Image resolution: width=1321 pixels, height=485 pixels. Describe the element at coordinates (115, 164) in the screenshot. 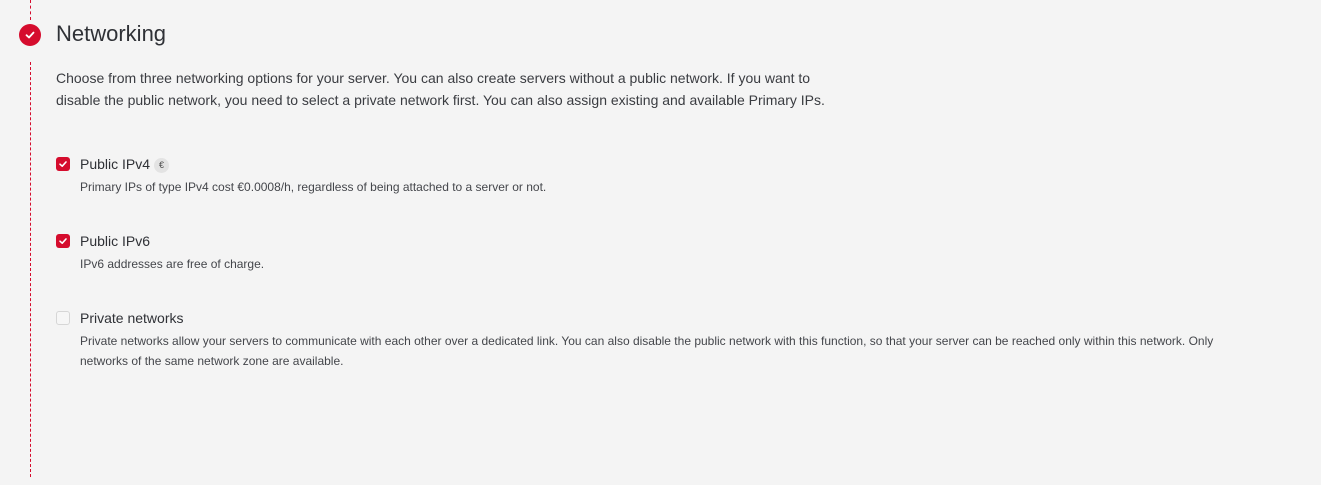

I see `public-ipv4-label-text: Public IPv4` at that location.